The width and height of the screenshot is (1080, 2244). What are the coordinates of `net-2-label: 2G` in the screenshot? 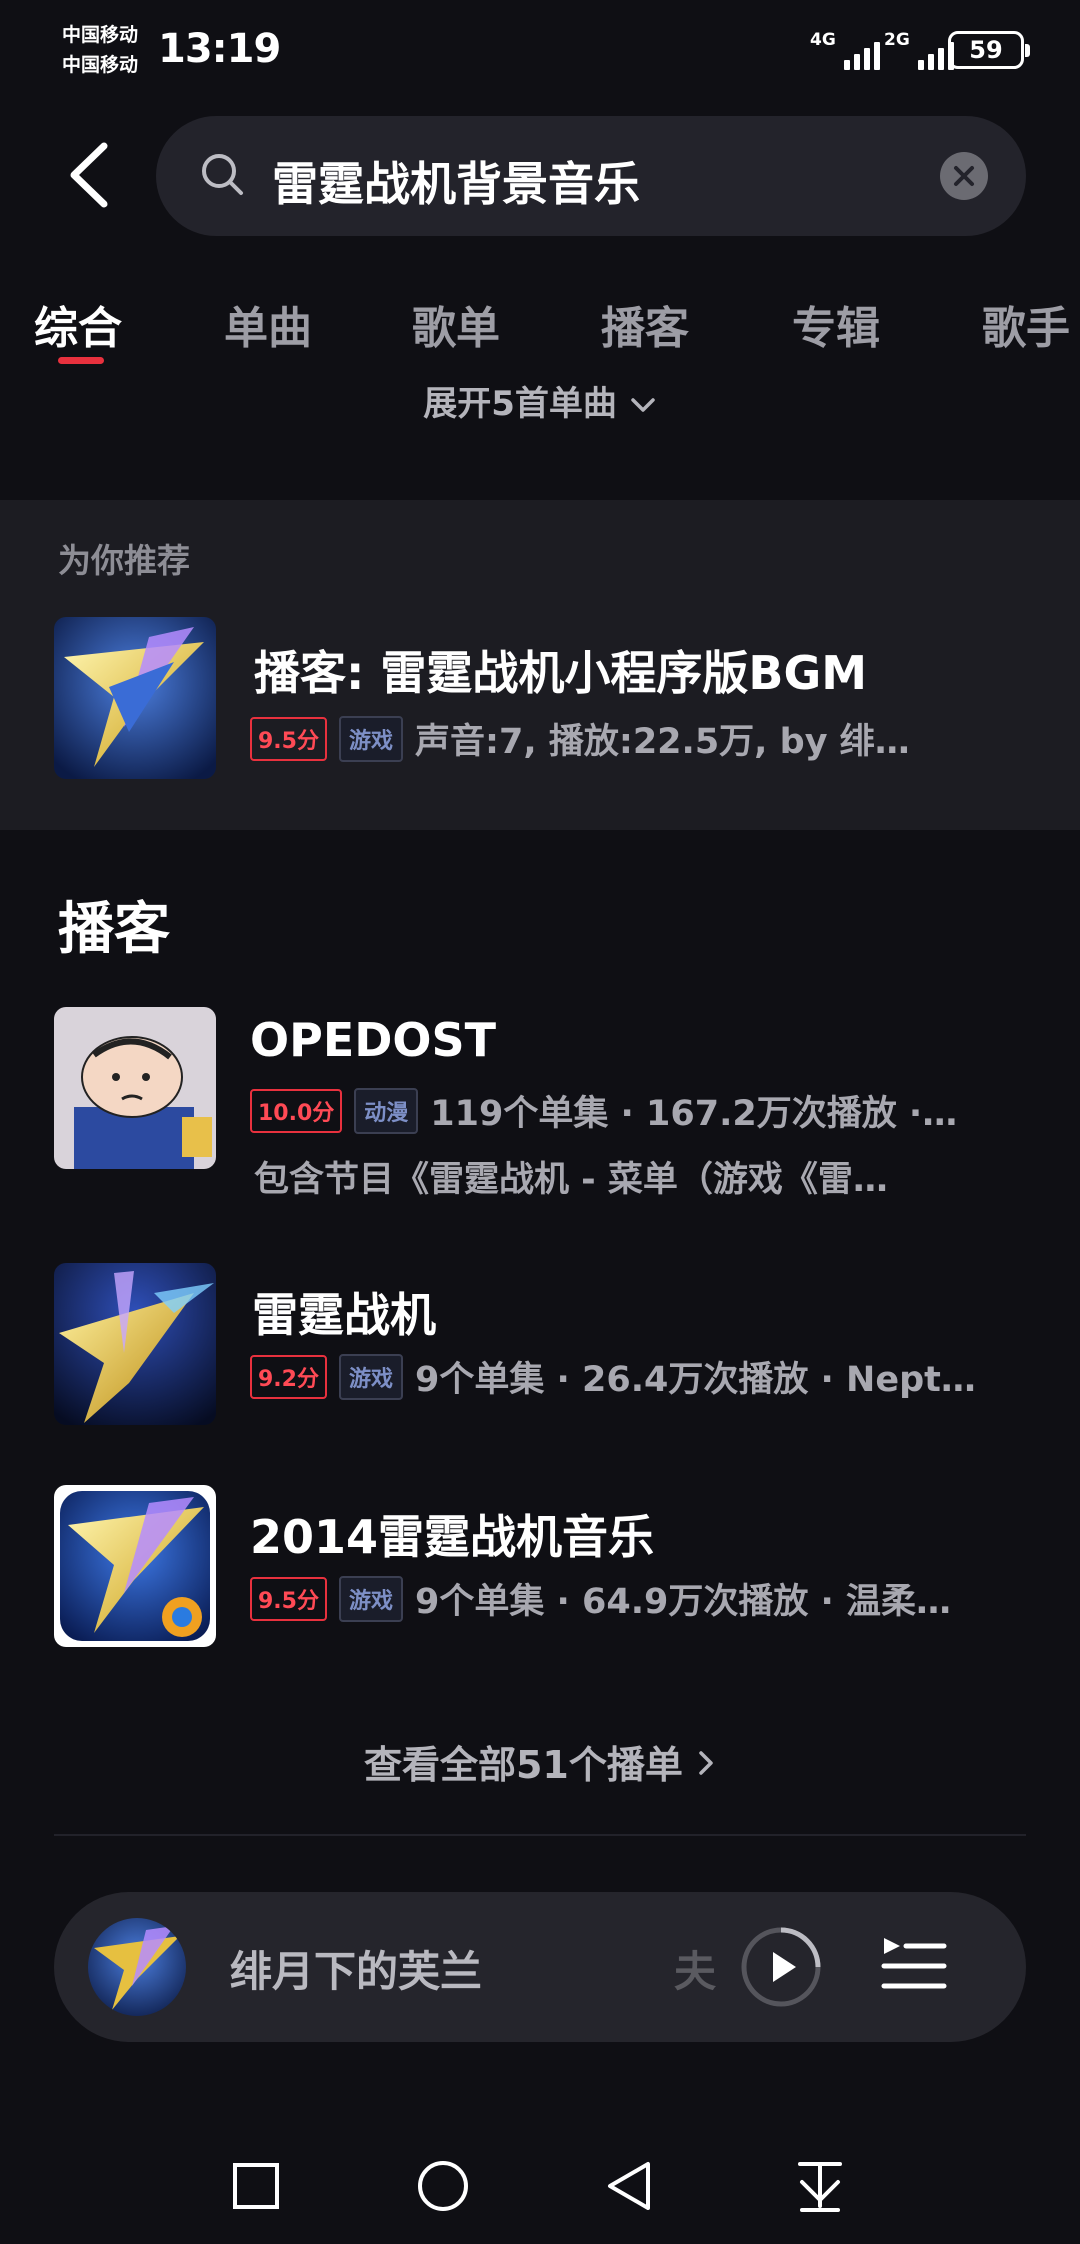 It's located at (897, 40).